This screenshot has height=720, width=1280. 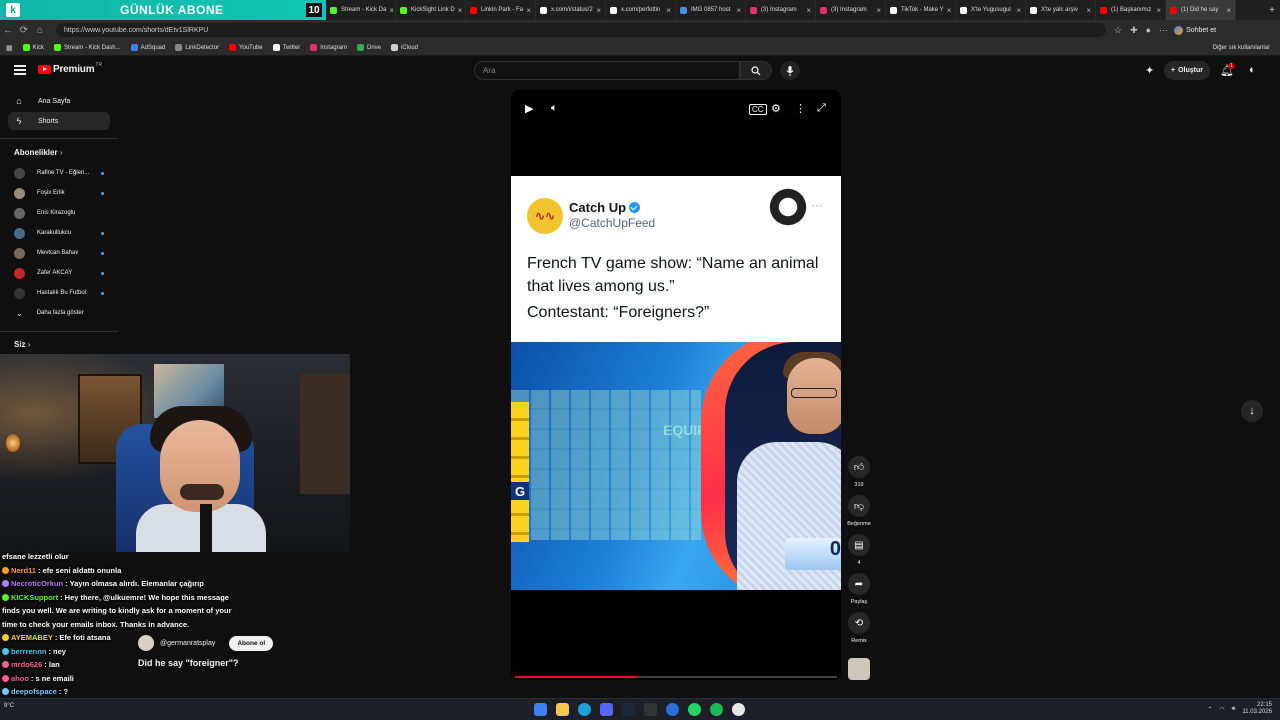 What do you see at coordinates (361, 10) in the screenshot?
I see `browser-tab: Stream - Kick Da ×` at bounding box center [361, 10].